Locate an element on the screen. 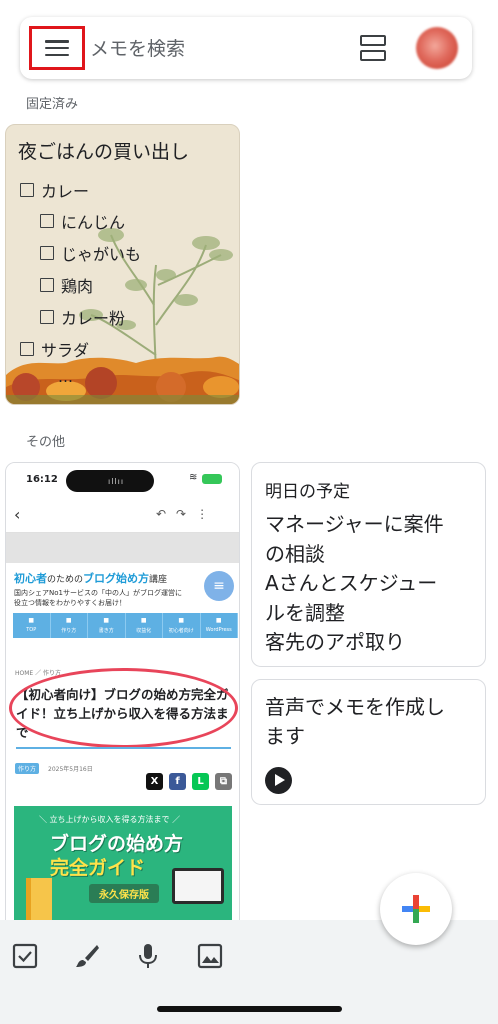 Image resolution: width=498 pixels, height=1024 pixels. checklist-item: サラダ is located at coordinates (54, 349).